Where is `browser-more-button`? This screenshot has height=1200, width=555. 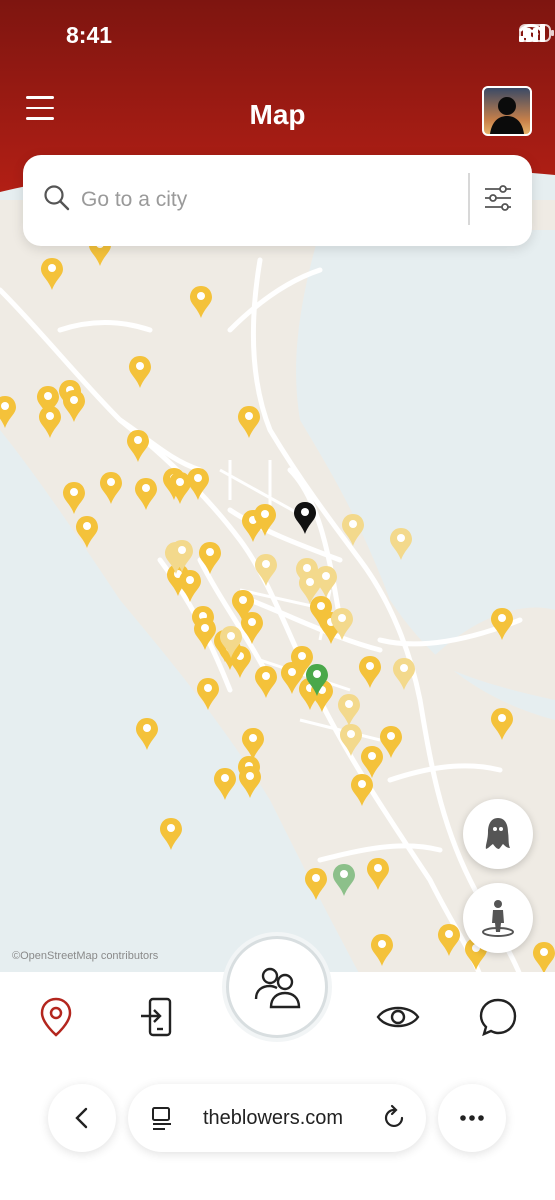
browser-more-button is located at coordinates (472, 1118).